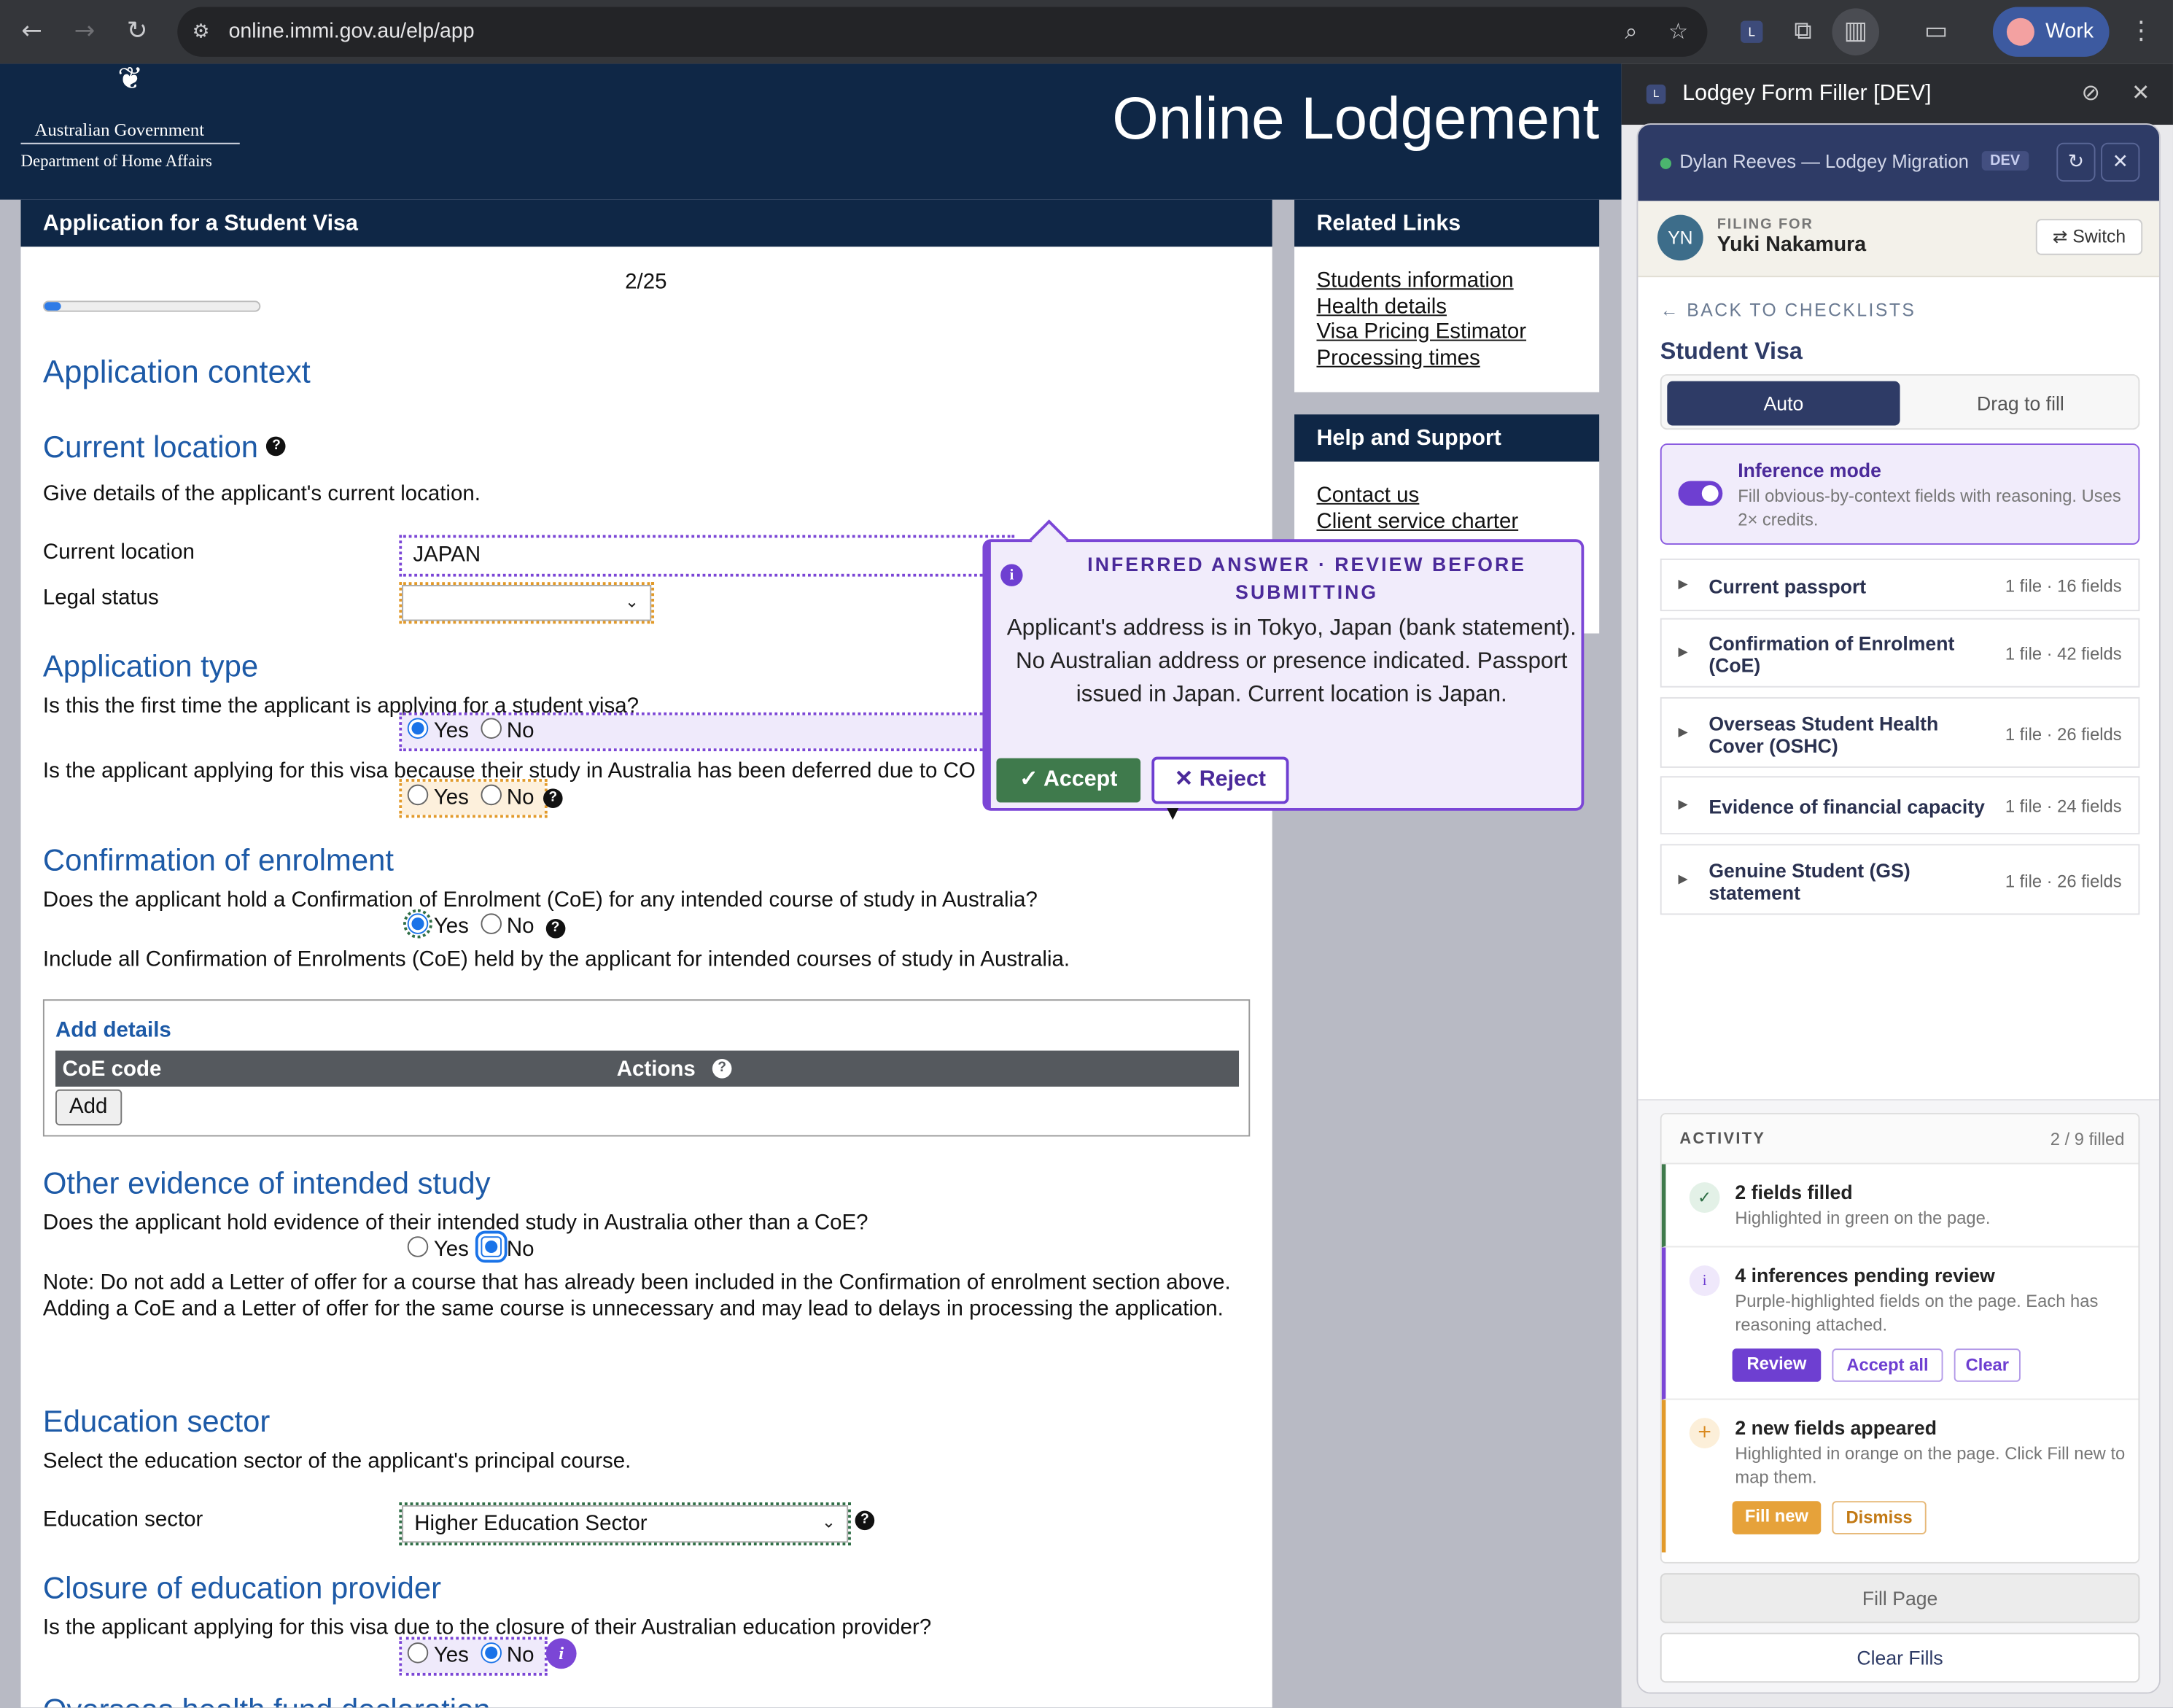 The height and width of the screenshot is (1708, 2173). What do you see at coordinates (2069, 31) in the screenshot?
I see `profile-label: Work` at bounding box center [2069, 31].